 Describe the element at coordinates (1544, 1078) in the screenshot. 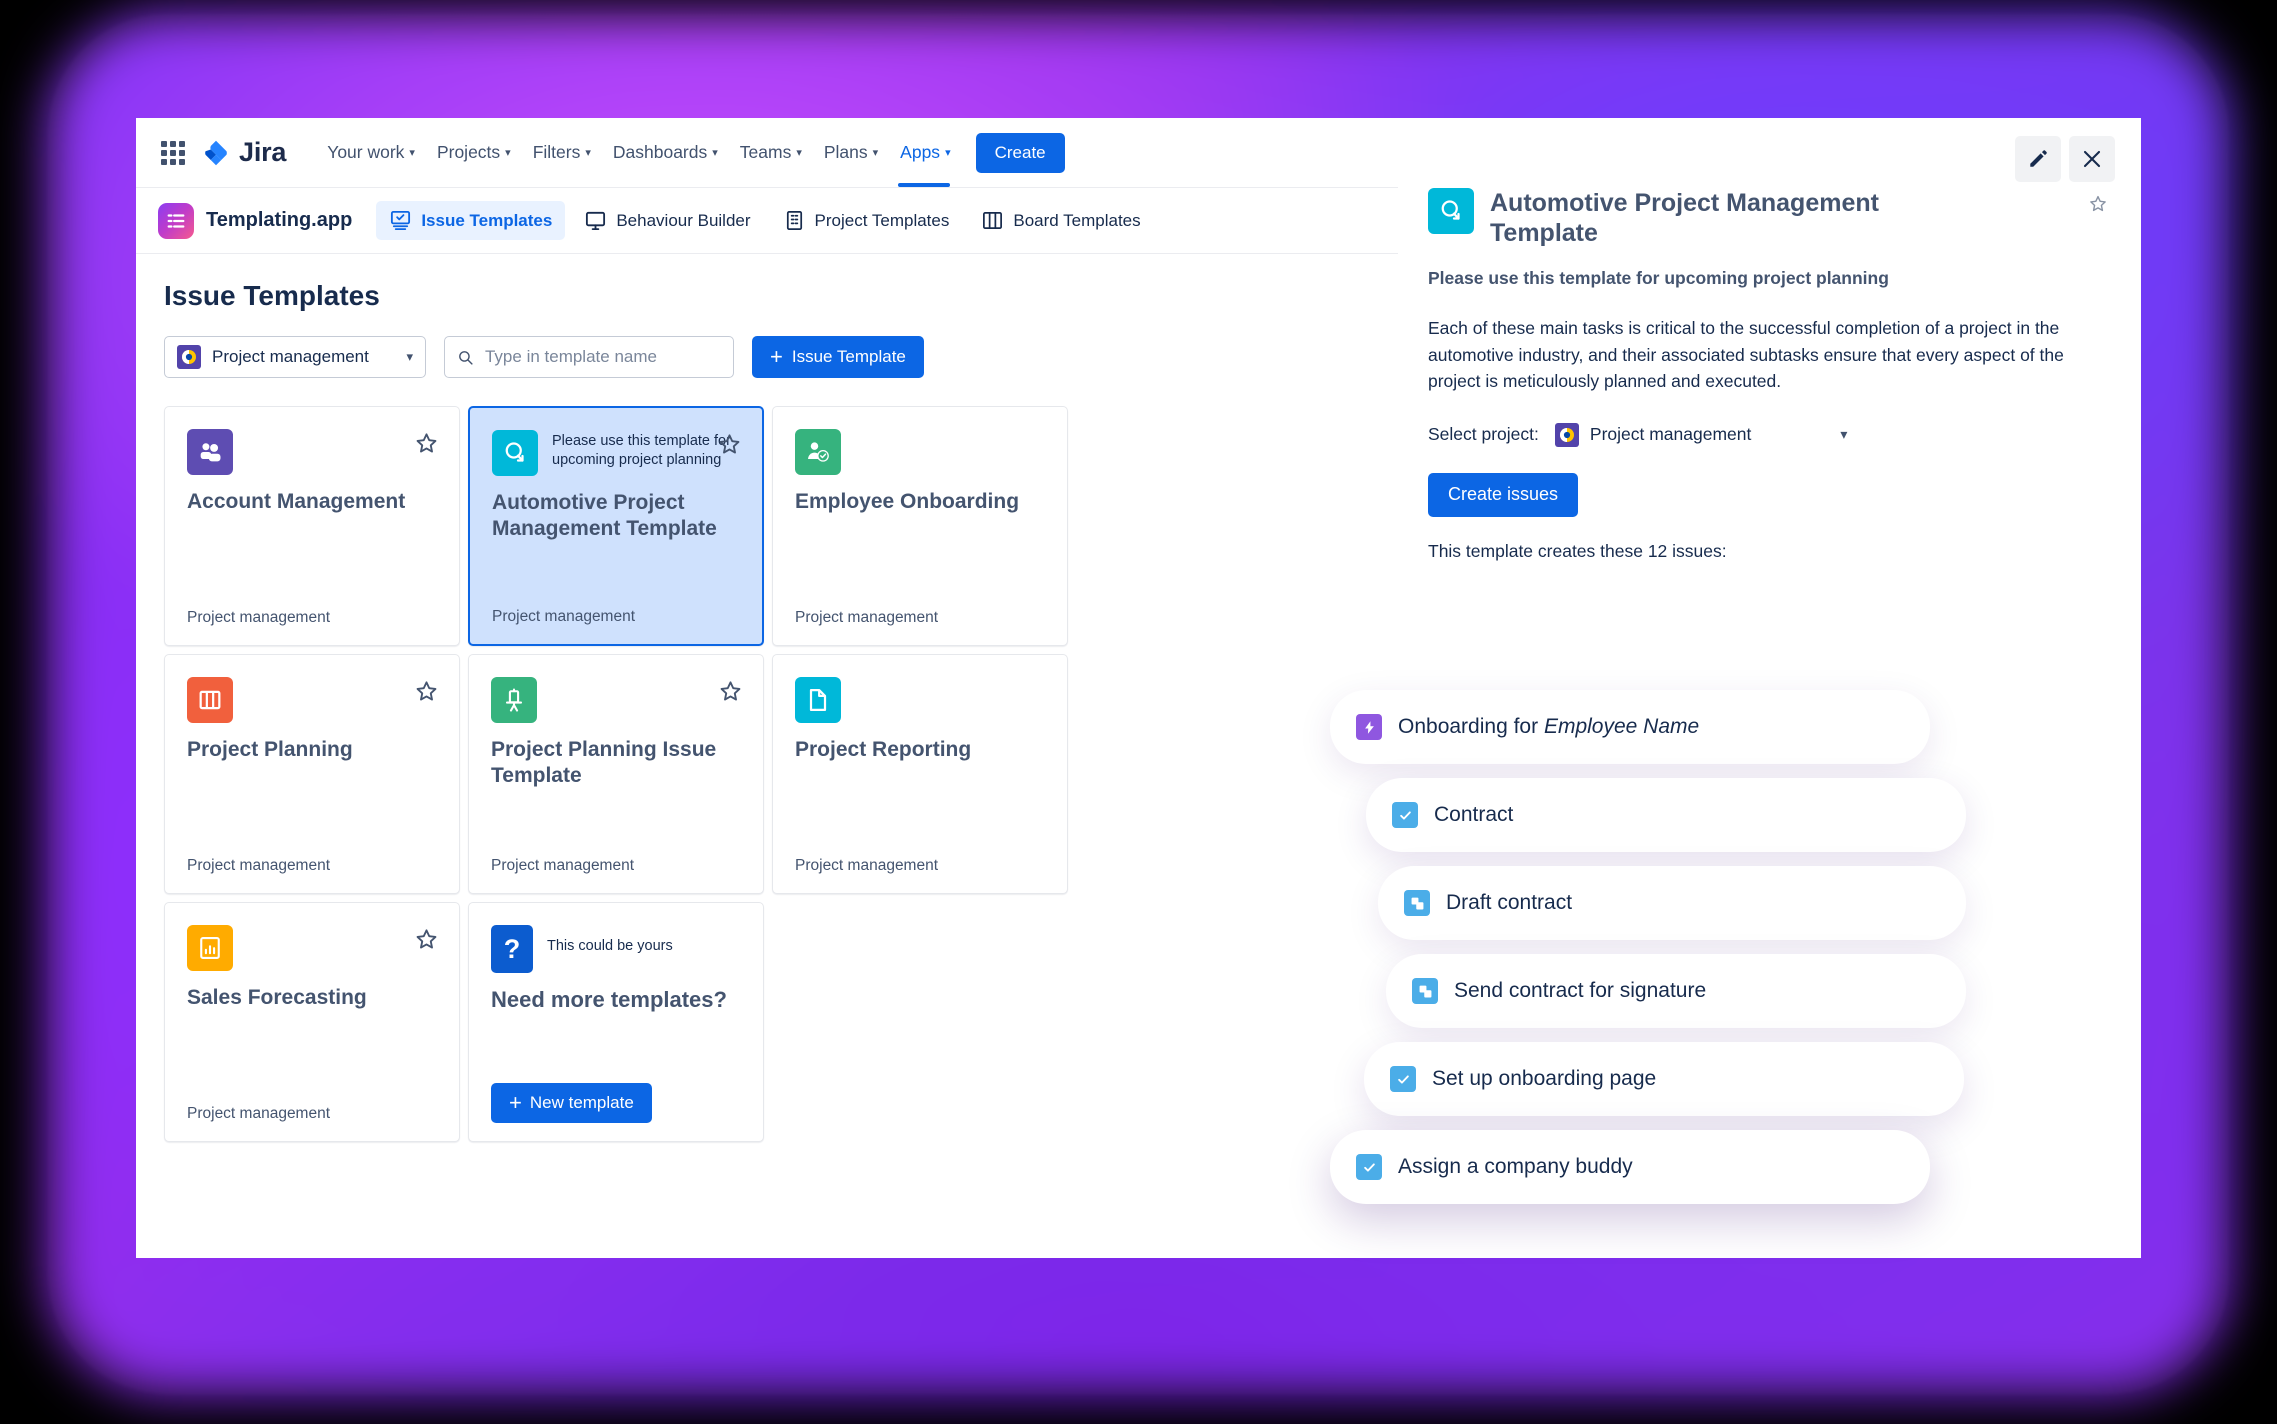

I see `issue-label: Set up onboarding page` at that location.